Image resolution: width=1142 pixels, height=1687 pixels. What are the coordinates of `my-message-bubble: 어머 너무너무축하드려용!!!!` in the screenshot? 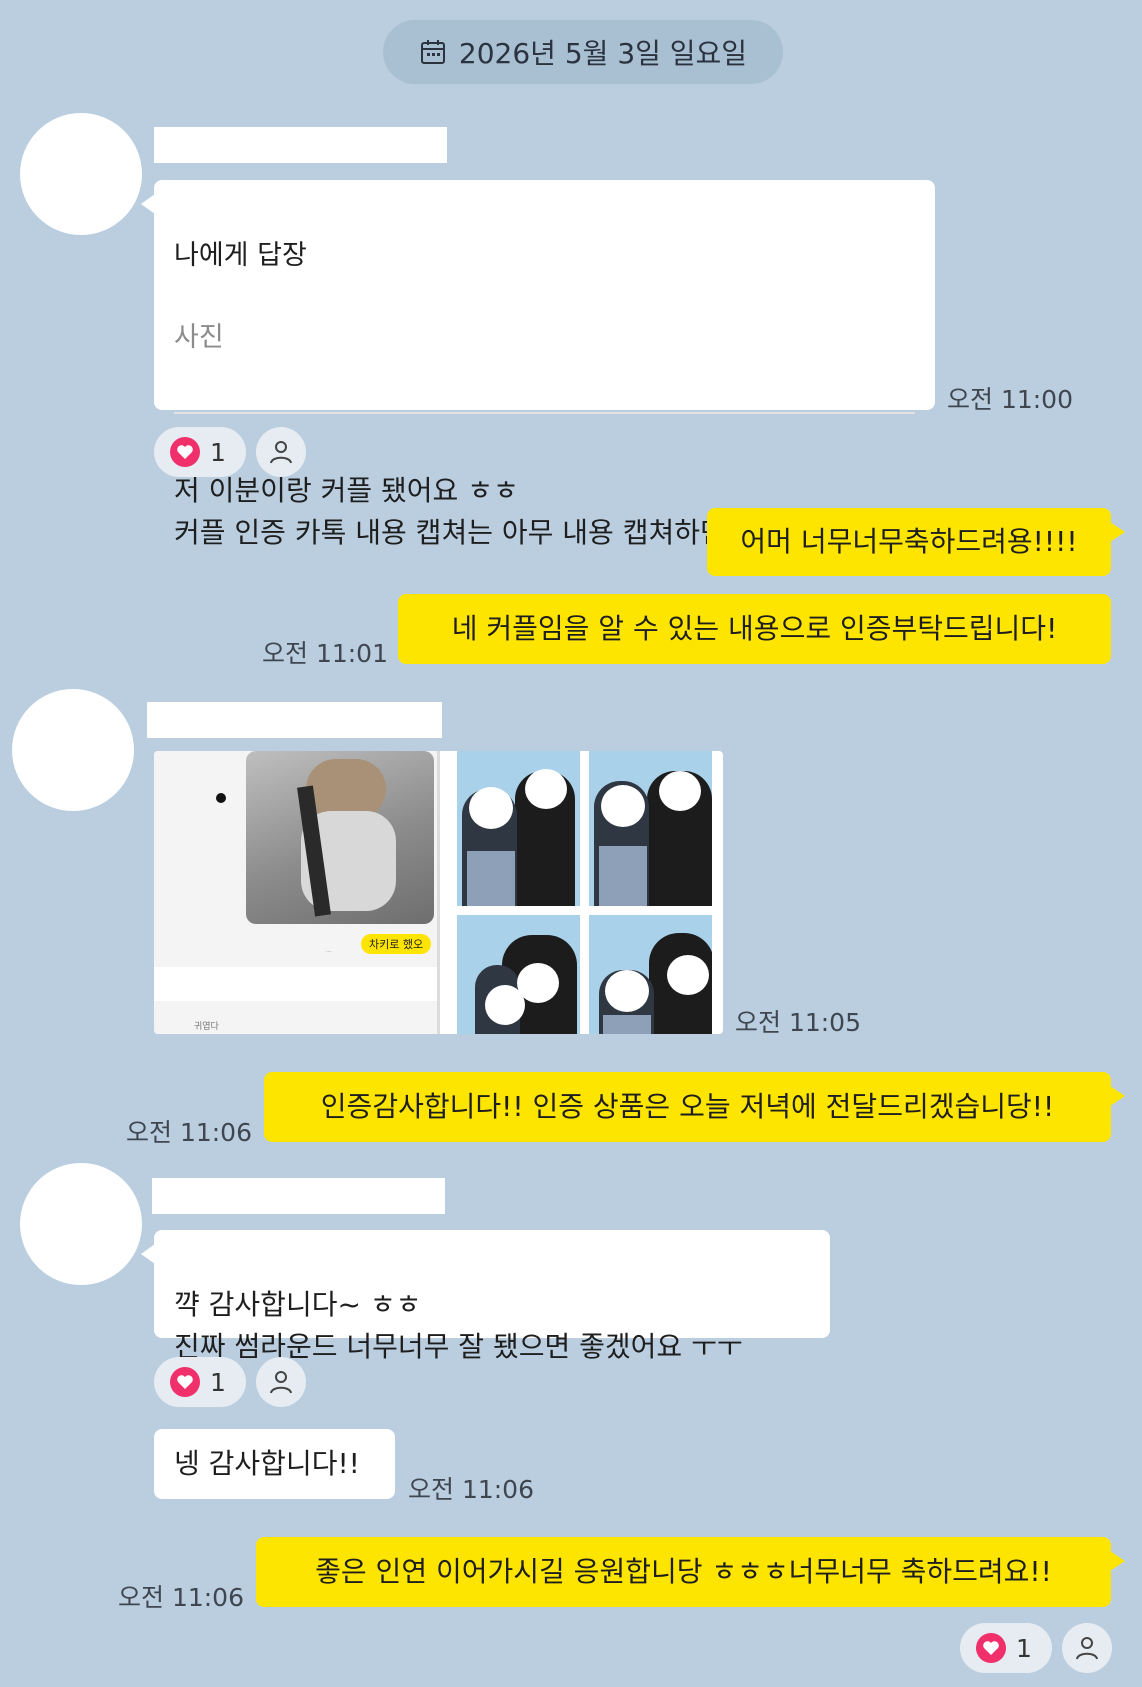 It's located at (916, 542).